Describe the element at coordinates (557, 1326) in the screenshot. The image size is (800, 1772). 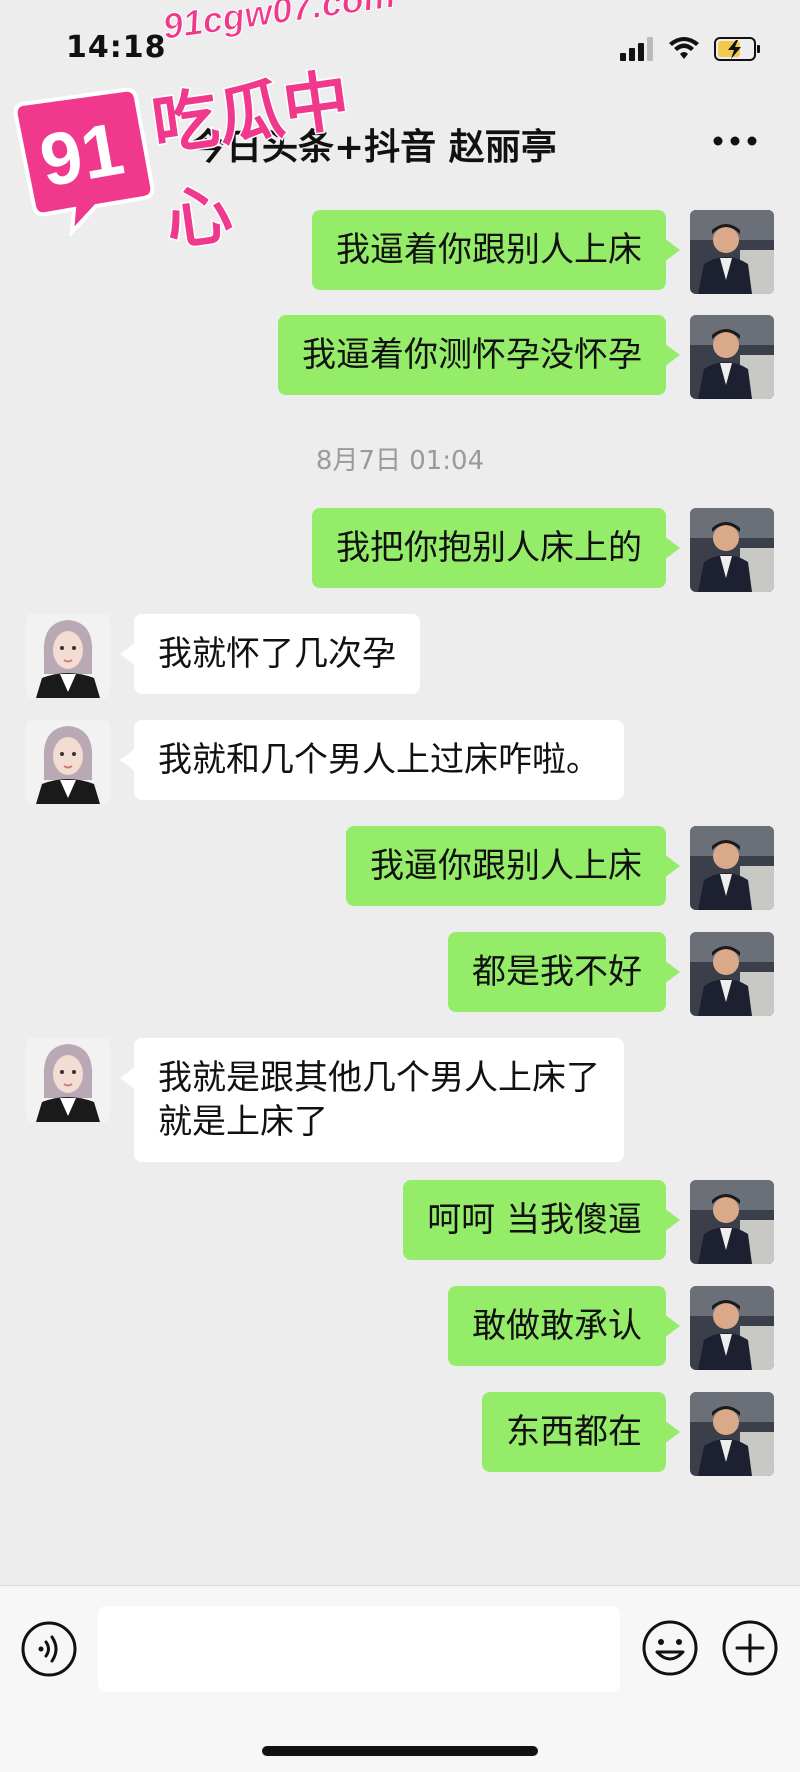
I see `message-text: 敢做敢承认` at that location.